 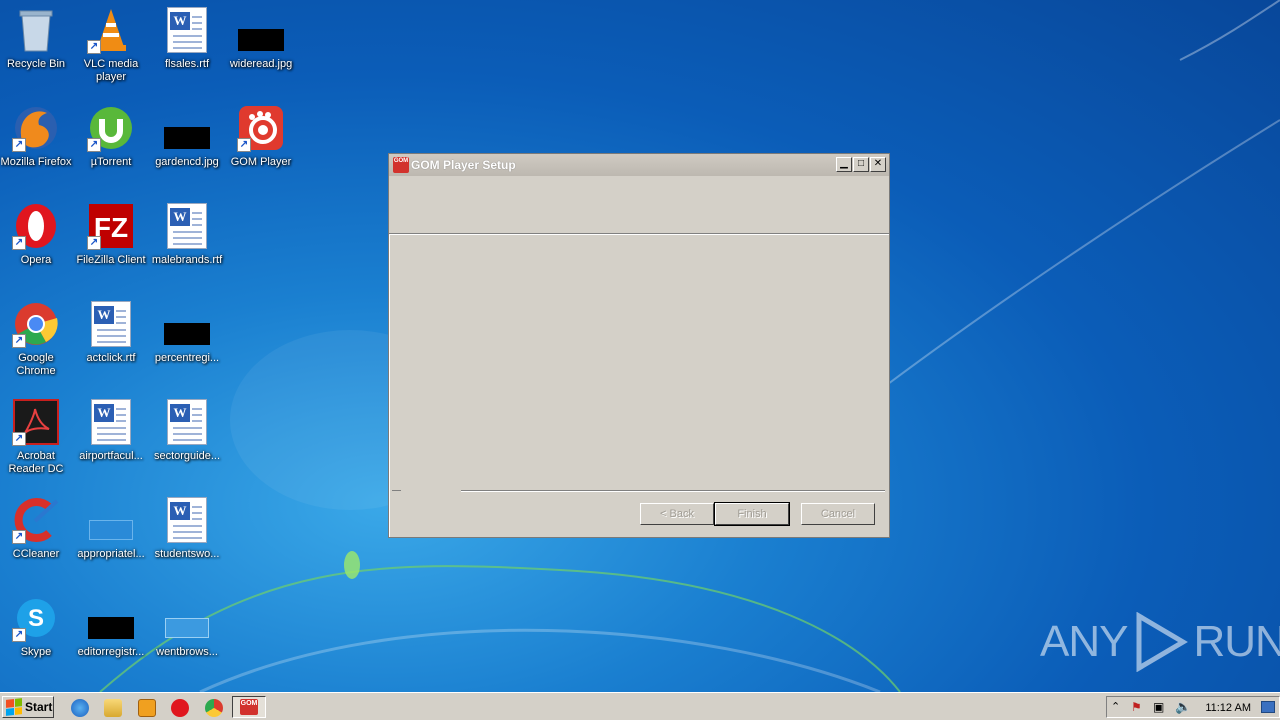 What do you see at coordinates (186, 64) in the screenshot?
I see `desktop-icon-label: flsales.rtf` at bounding box center [186, 64].